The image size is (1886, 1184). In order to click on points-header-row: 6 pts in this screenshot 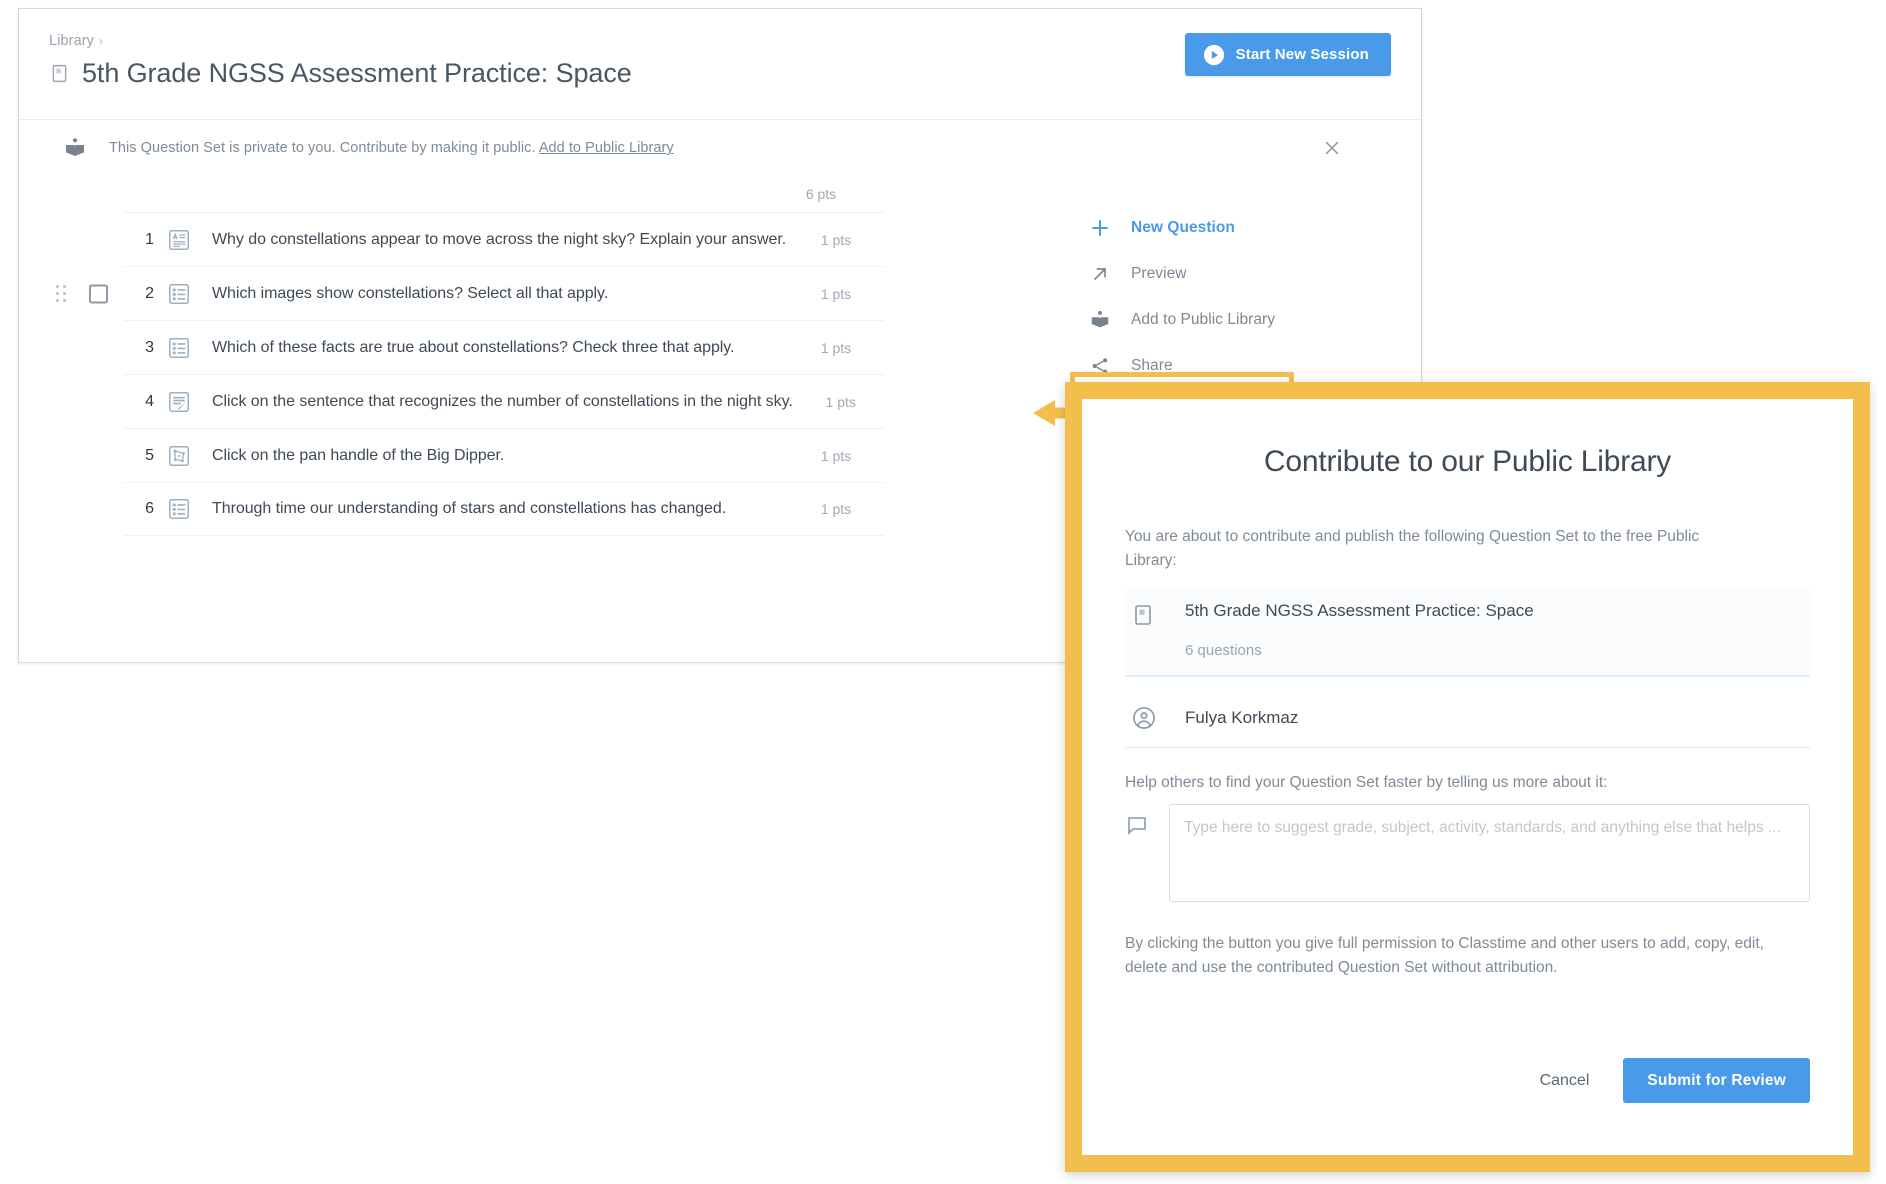, I will do `click(459, 194)`.